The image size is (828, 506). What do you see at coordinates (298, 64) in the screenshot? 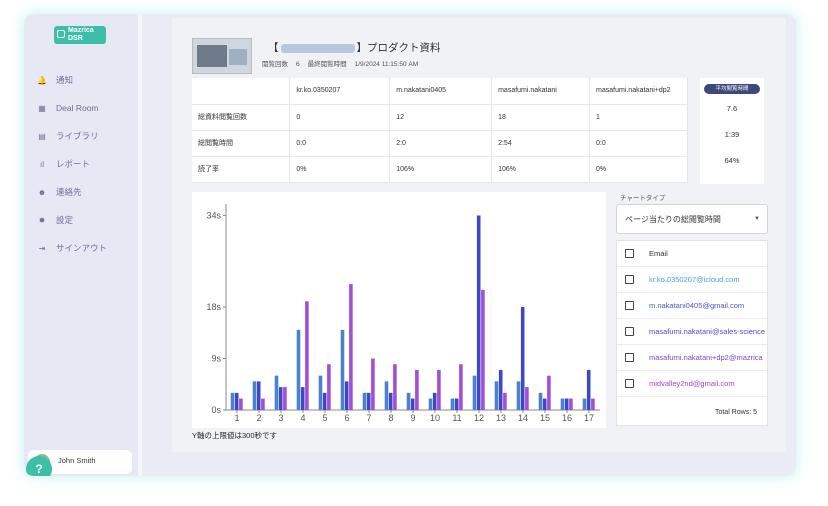
I see `views-count: 6` at bounding box center [298, 64].